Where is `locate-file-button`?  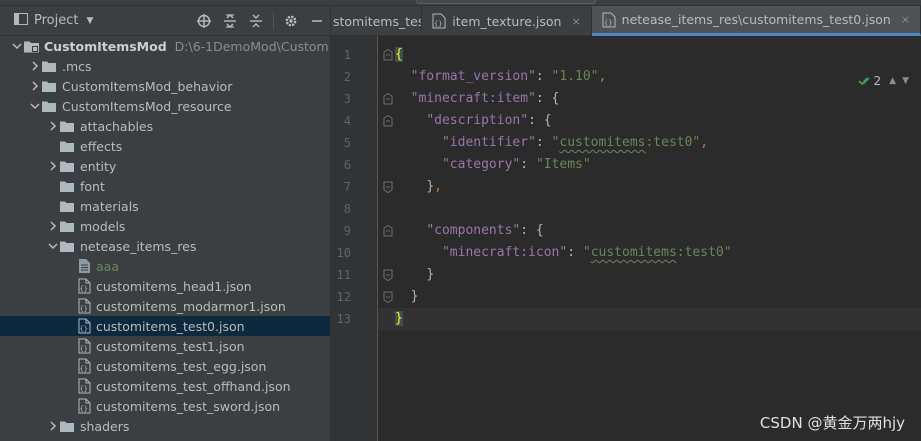 locate-file-button is located at coordinates (204, 21).